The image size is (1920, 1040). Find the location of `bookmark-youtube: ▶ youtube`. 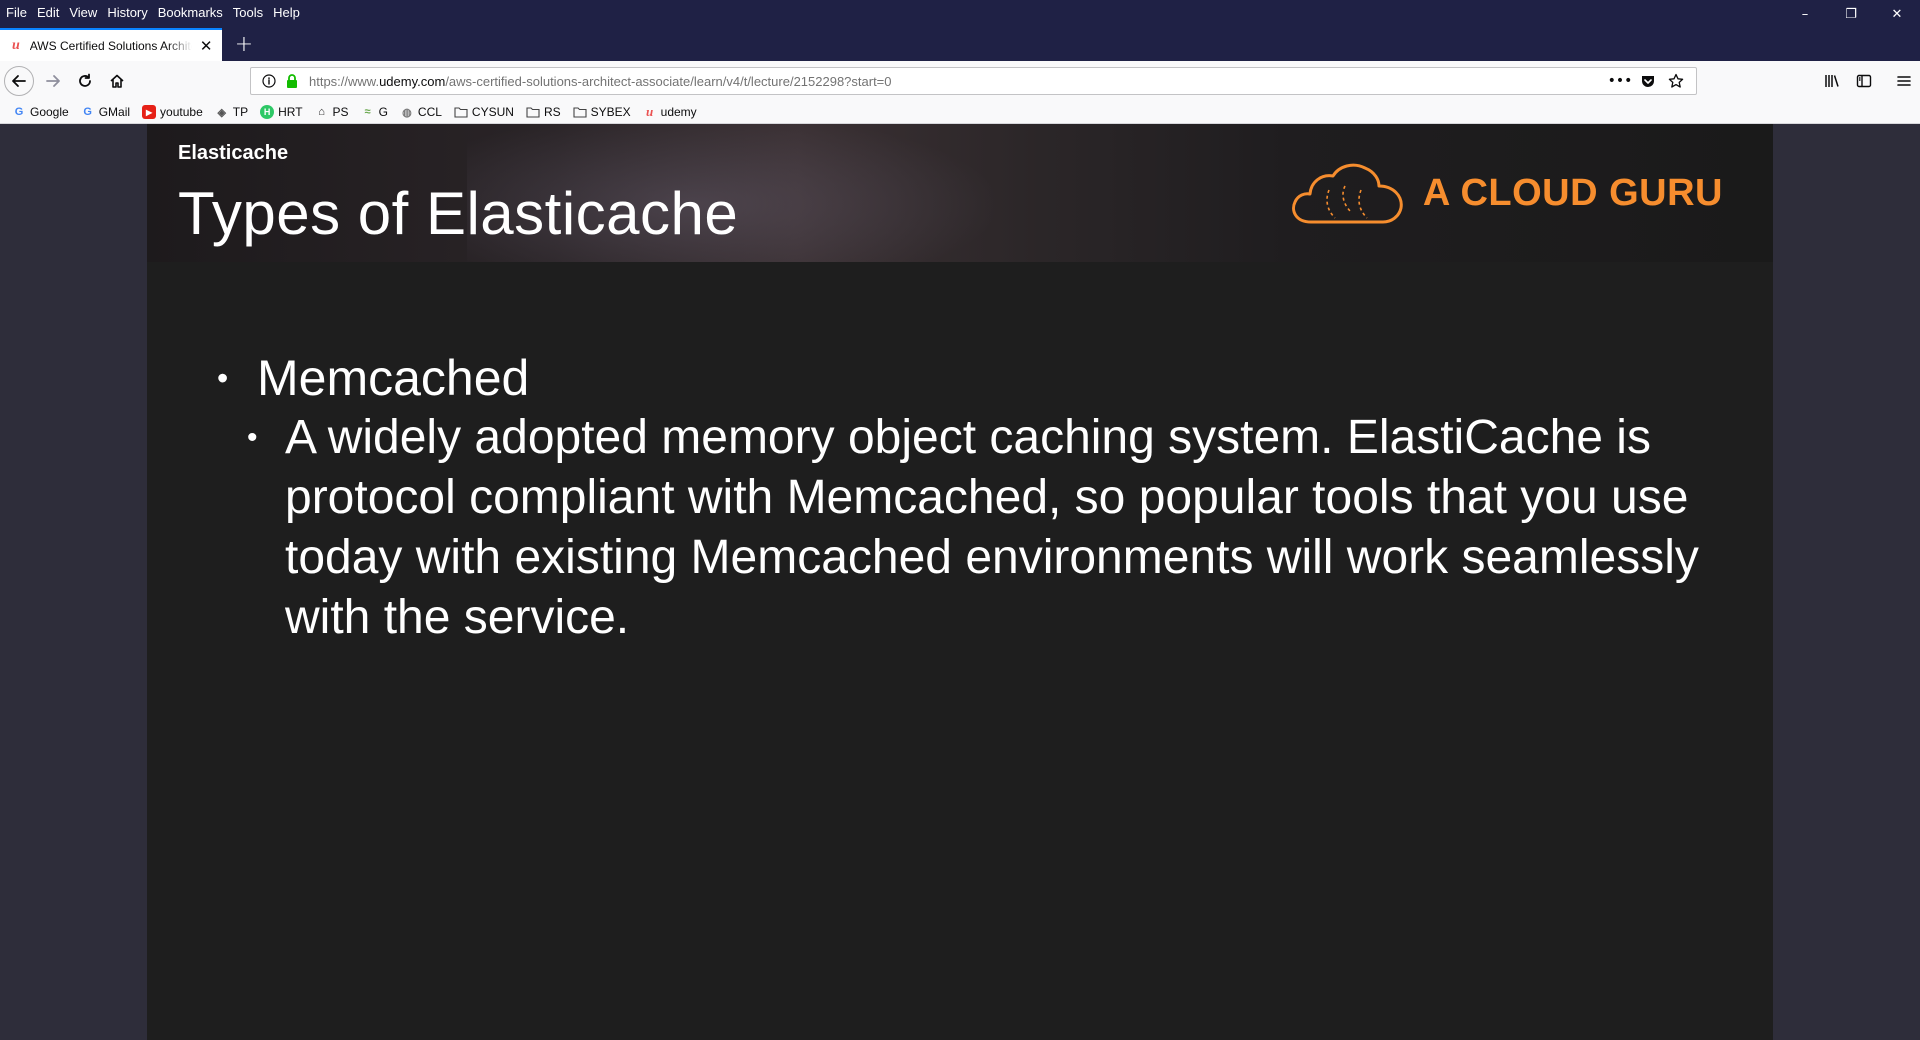

bookmark-youtube: ▶ youtube is located at coordinates (172, 112).